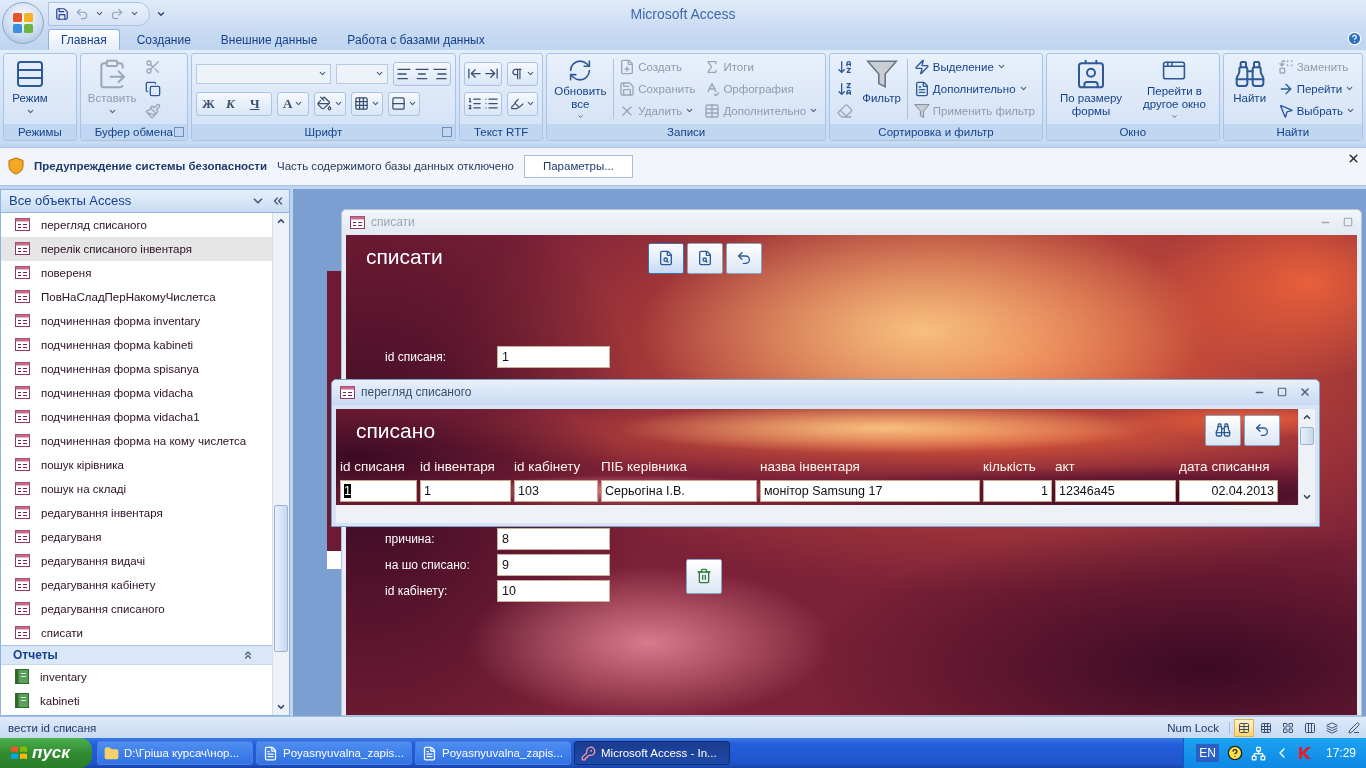 Image resolution: width=1366 pixels, height=768 pixels. What do you see at coordinates (1174, 88) in the screenshot?
I see `ribbon-button: Перейти в другое окно` at bounding box center [1174, 88].